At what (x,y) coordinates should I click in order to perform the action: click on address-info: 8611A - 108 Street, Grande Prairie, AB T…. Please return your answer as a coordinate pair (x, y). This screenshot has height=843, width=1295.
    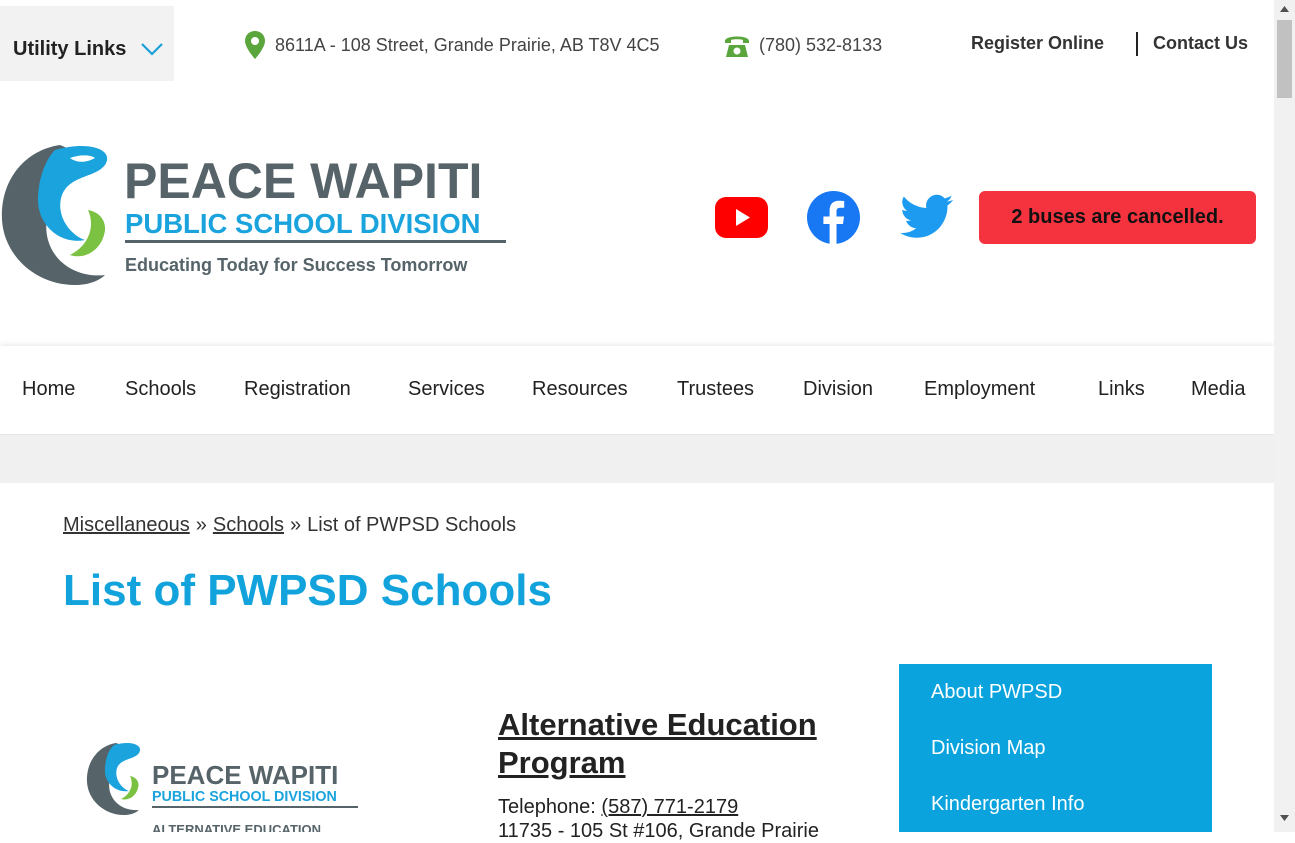
    Looking at the image, I should click on (452, 45).